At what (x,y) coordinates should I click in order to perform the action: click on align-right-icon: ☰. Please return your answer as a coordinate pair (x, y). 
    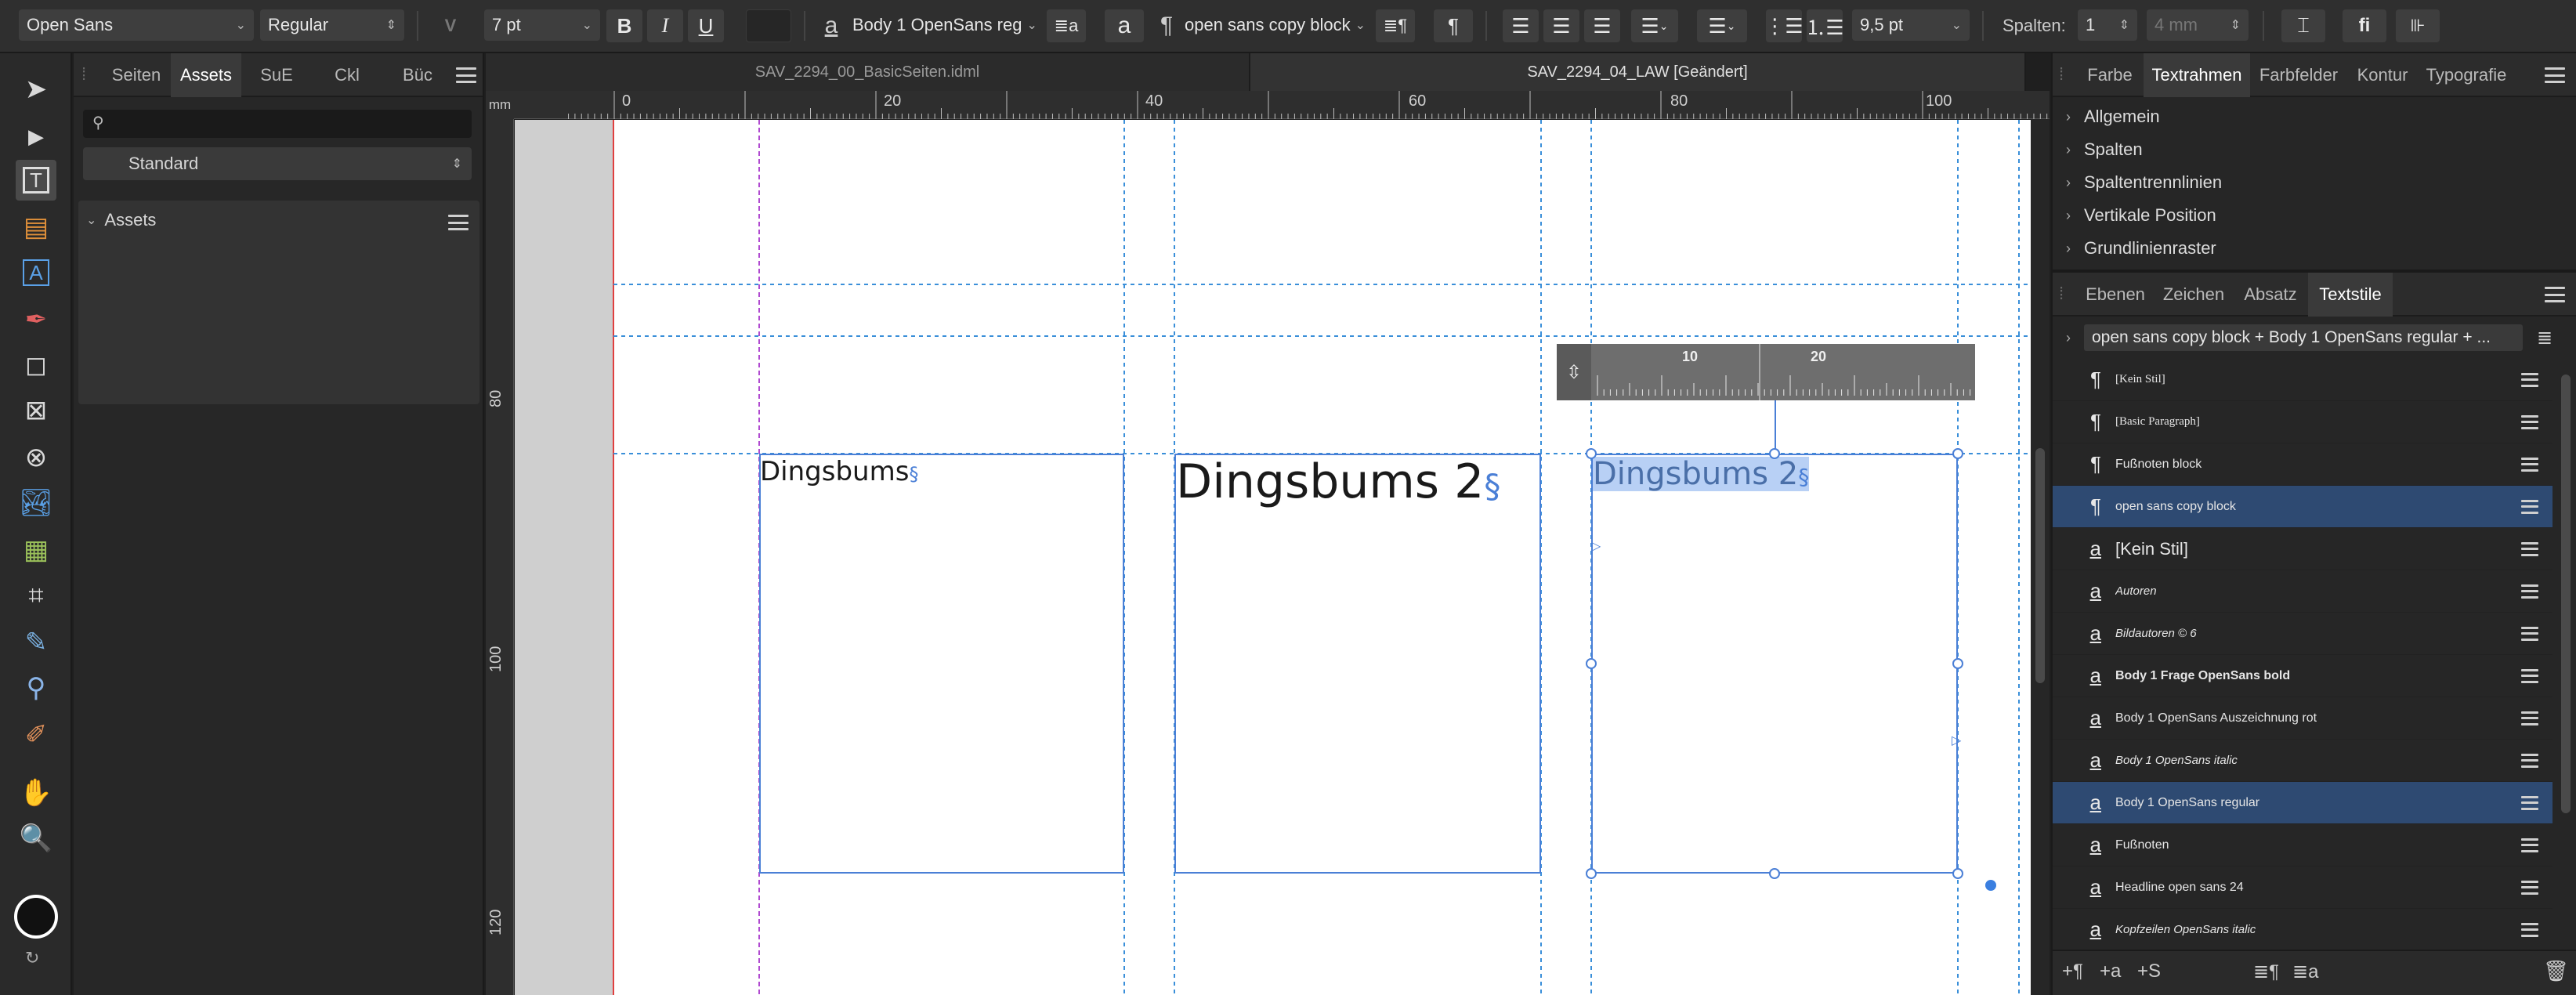
    Looking at the image, I should click on (1602, 26).